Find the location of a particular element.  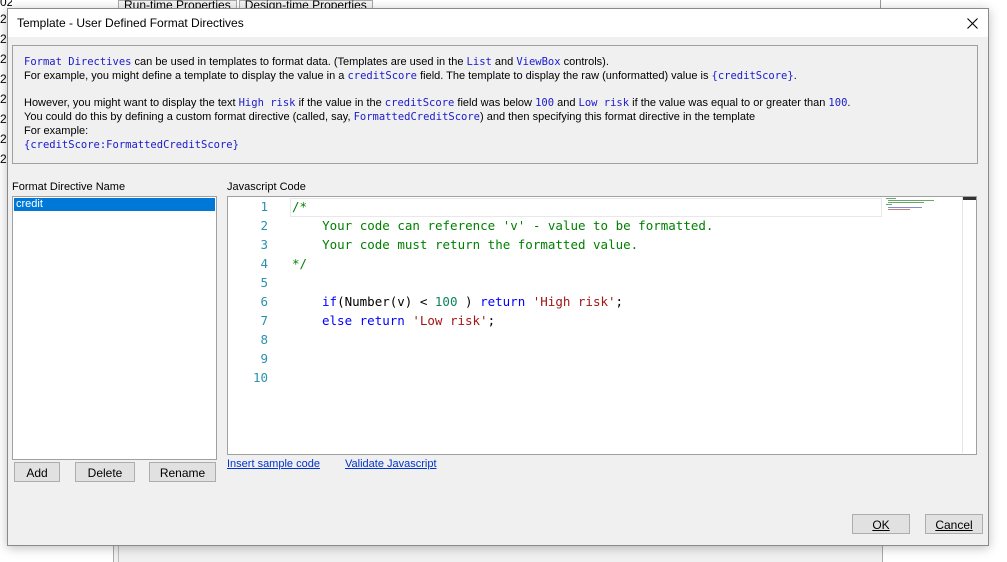

close-icon is located at coordinates (972, 23).